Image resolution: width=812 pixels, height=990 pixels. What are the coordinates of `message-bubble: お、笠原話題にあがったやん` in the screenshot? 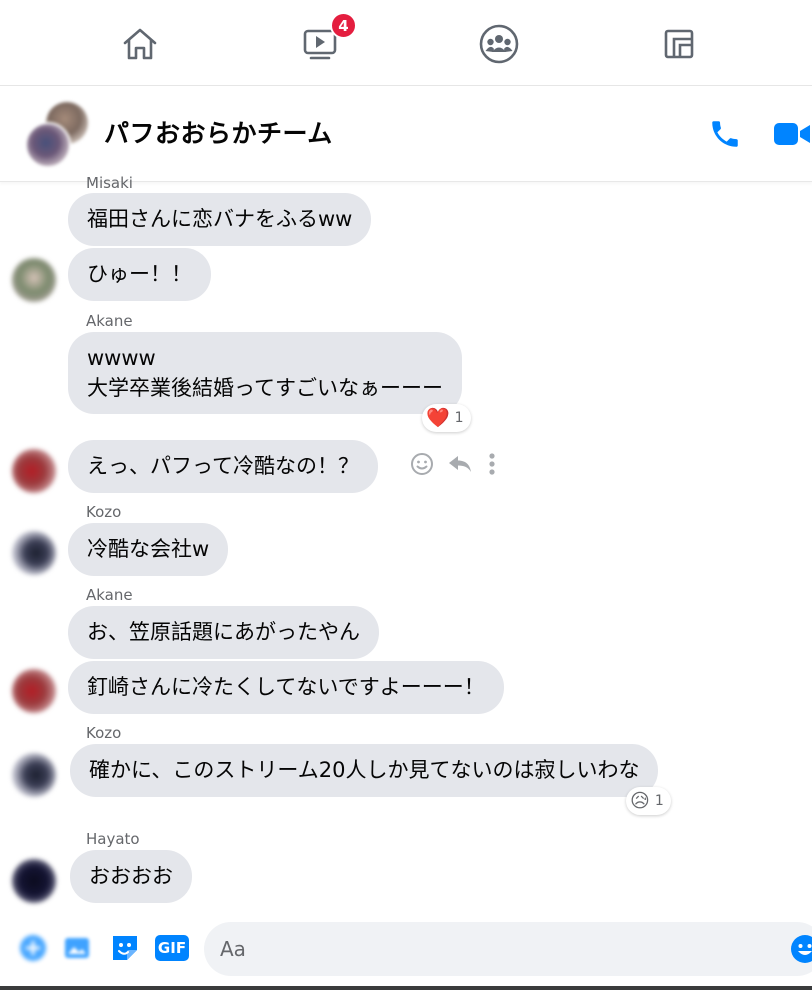 It's located at (223, 632).